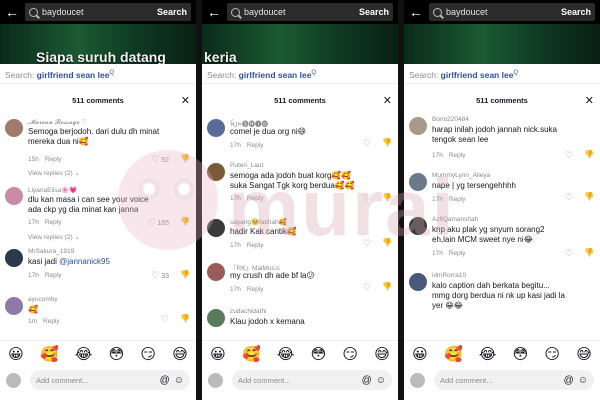 The image size is (600, 400). I want to click on like-button: ♡ 92, so click(160, 159).